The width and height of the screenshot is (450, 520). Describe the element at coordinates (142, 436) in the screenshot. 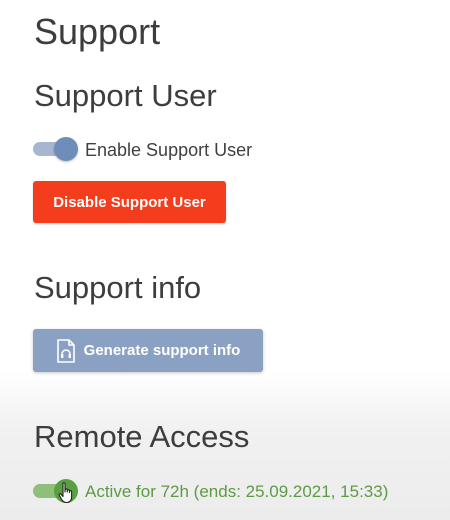

I see `remote-access-heading: Remote Access` at that location.